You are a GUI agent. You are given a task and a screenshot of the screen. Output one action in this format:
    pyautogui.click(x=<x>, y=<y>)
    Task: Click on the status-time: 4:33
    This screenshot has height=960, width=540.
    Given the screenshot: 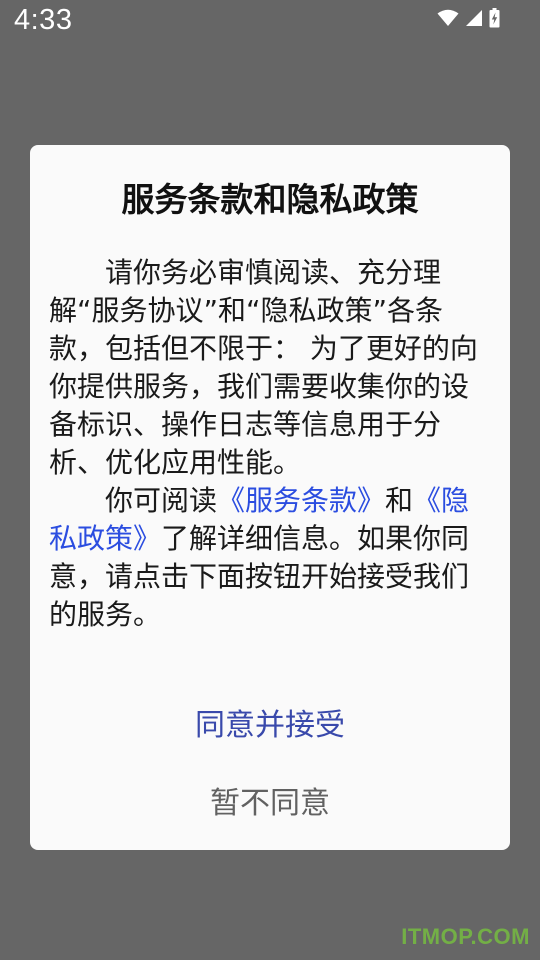 What is the action you would take?
    pyautogui.click(x=43, y=20)
    